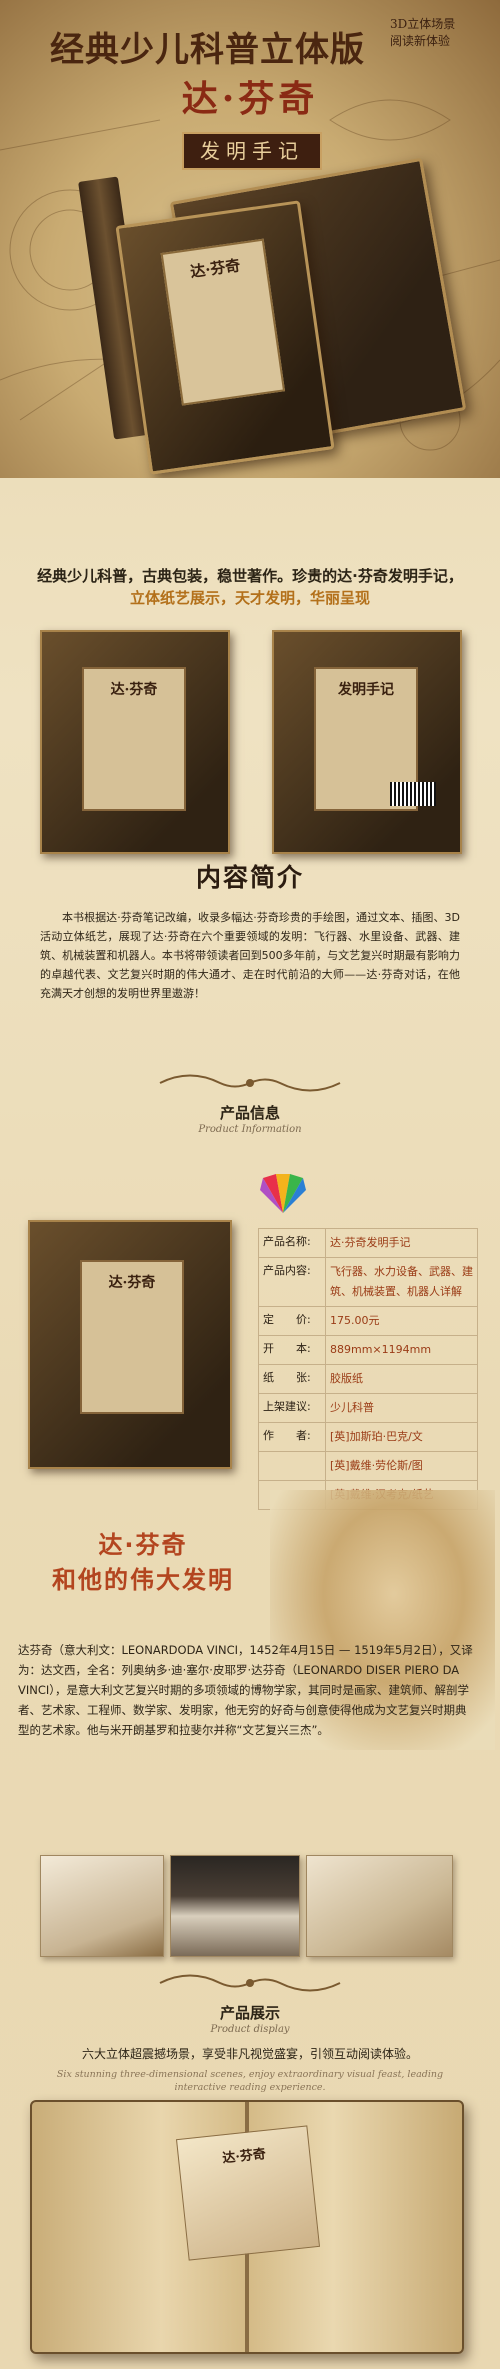  I want to click on product-info-value: 胶版纸, so click(401, 1379).